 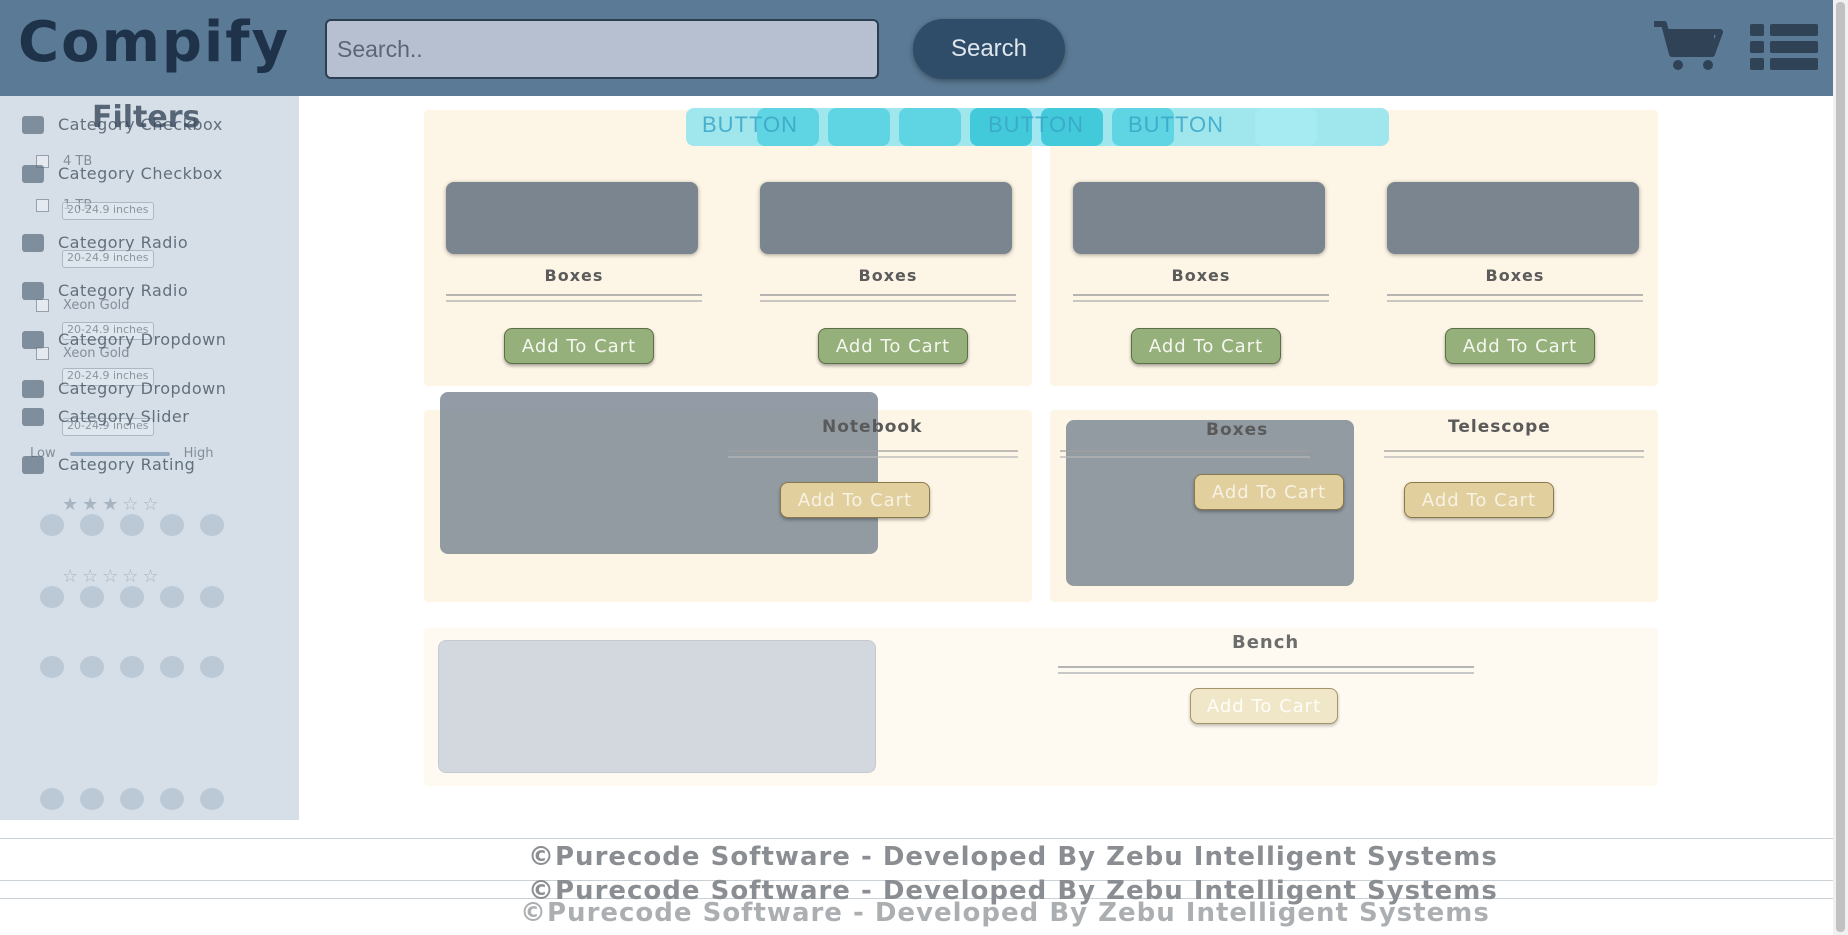 What do you see at coordinates (1266, 642) in the screenshot?
I see `product-title: Bench` at bounding box center [1266, 642].